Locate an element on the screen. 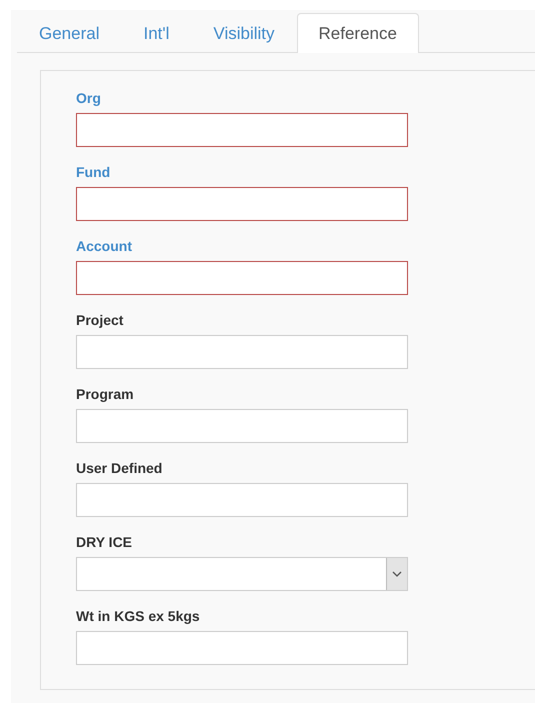 The width and height of the screenshot is (535, 705). field-label: Fund is located at coordinates (94, 173).